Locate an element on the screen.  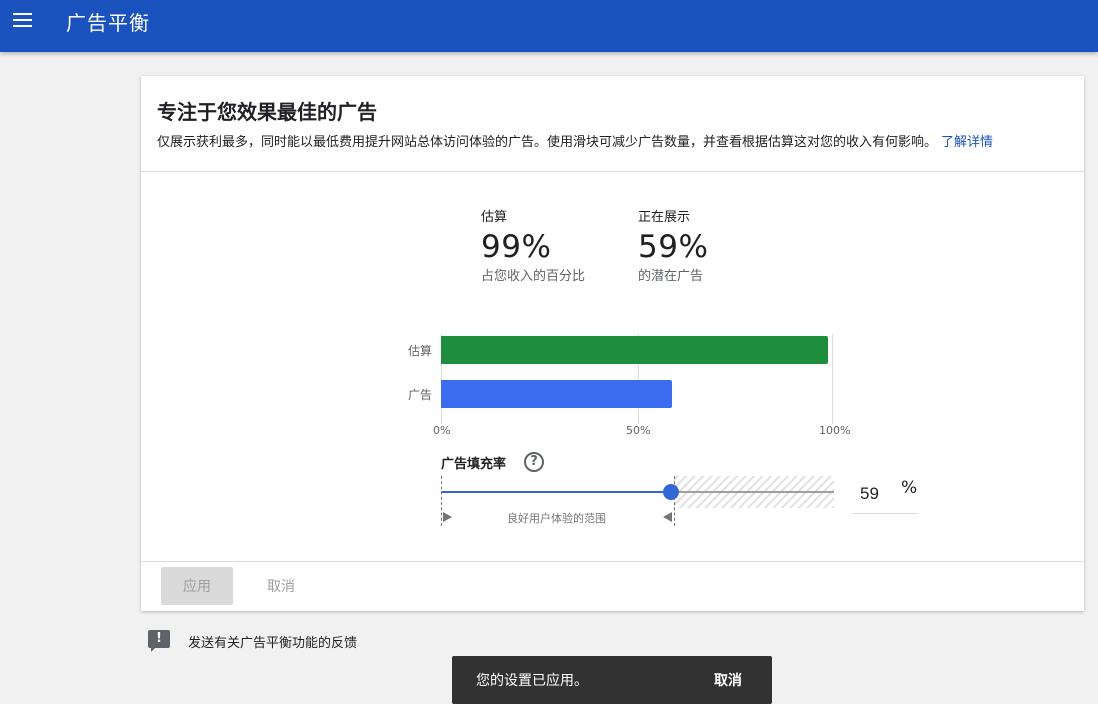
stat-showing: 正在展示 59% 的潜在广告 is located at coordinates (673, 245).